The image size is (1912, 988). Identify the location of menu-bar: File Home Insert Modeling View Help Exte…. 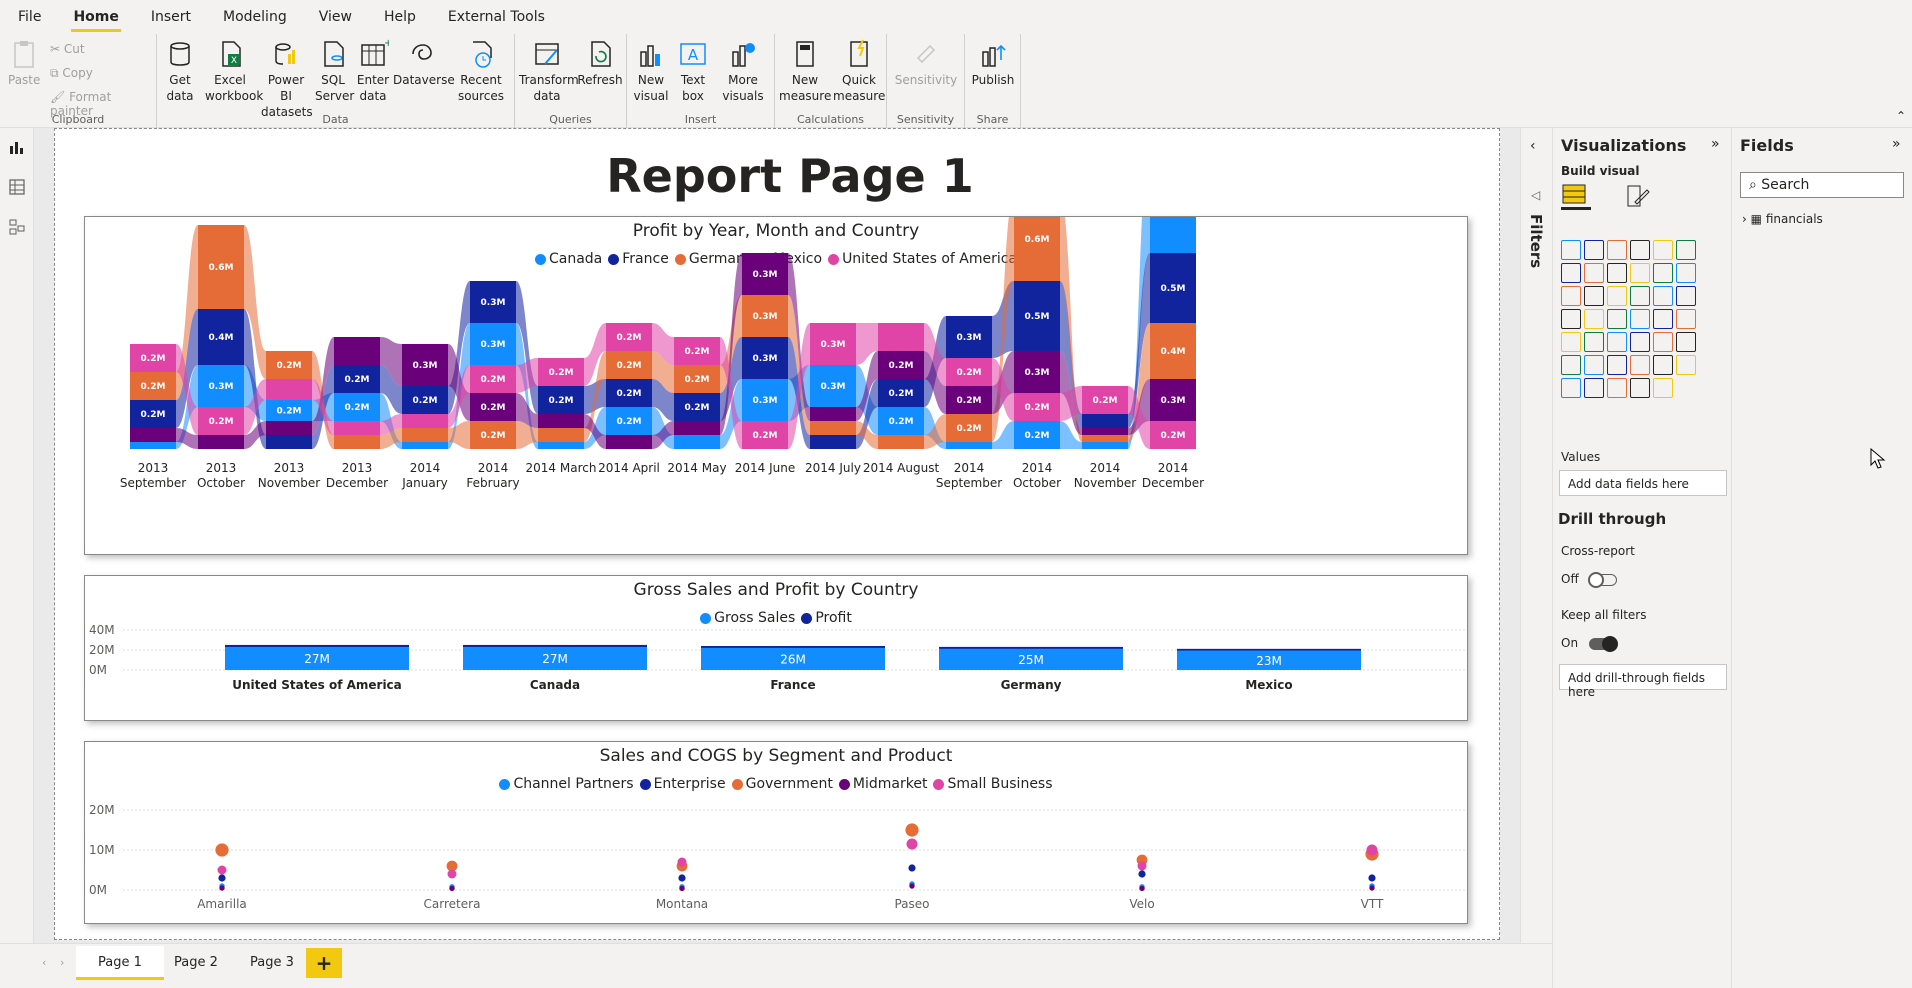
(956, 17).